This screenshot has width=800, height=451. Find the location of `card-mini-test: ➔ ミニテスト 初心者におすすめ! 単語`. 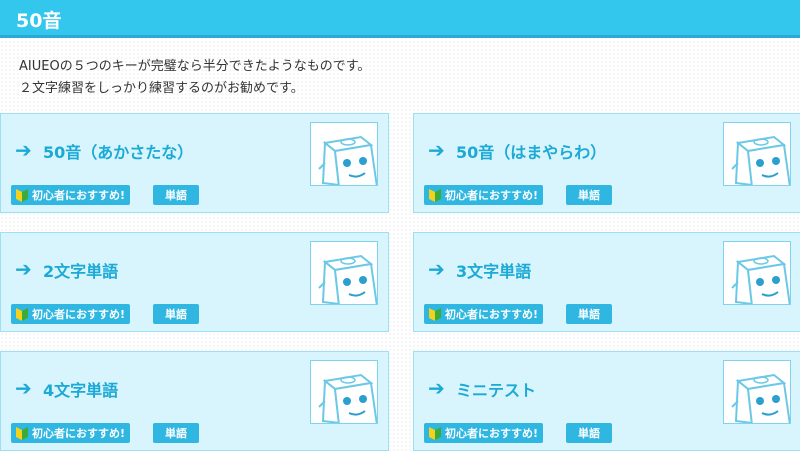

card-mini-test: ➔ ミニテスト 初心者におすすめ! 単語 is located at coordinates (606, 401).